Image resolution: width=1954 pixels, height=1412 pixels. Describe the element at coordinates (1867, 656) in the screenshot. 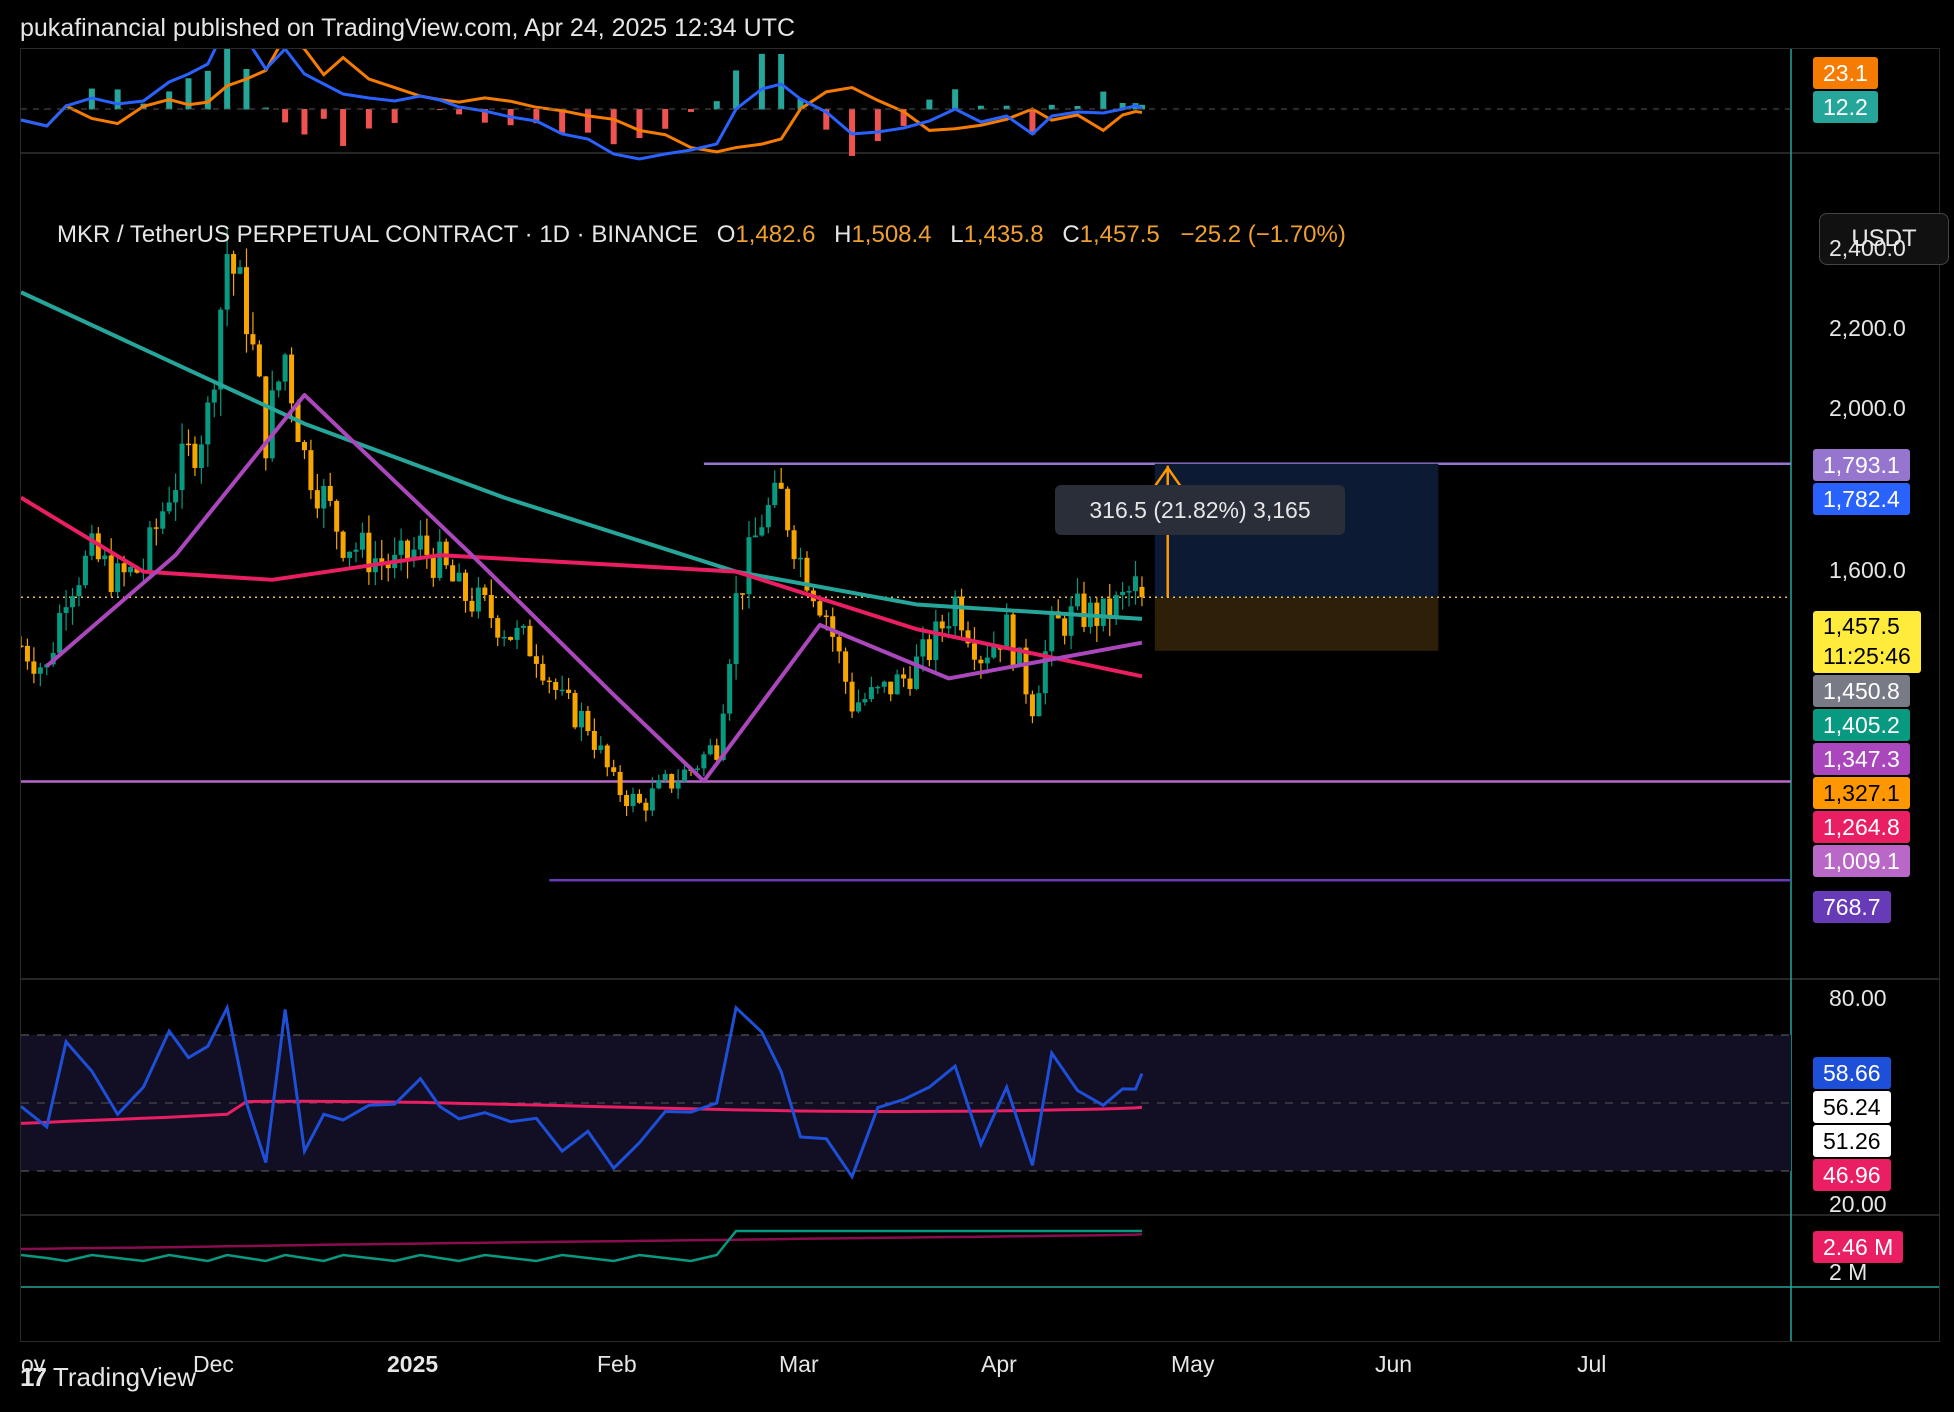

I see `countdown-timer: 11:25:46` at that location.